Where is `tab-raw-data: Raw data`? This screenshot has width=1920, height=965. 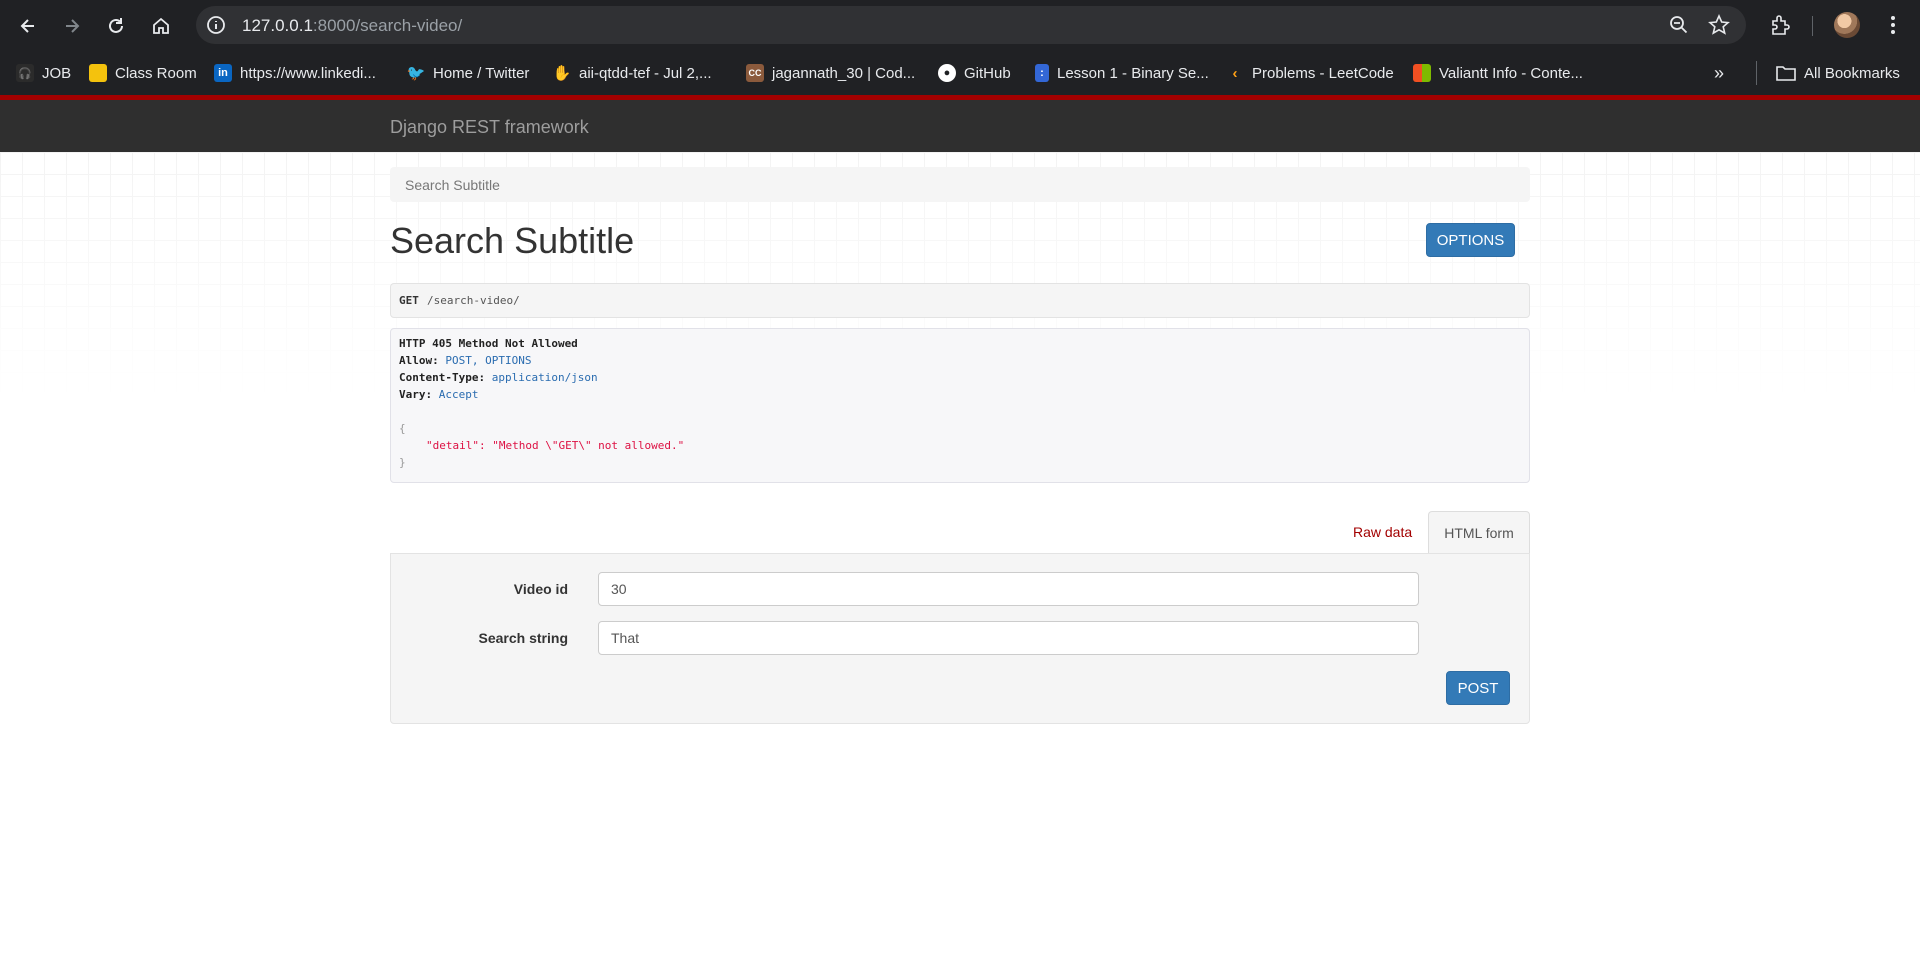
tab-raw-data: Raw data is located at coordinates (1382, 532).